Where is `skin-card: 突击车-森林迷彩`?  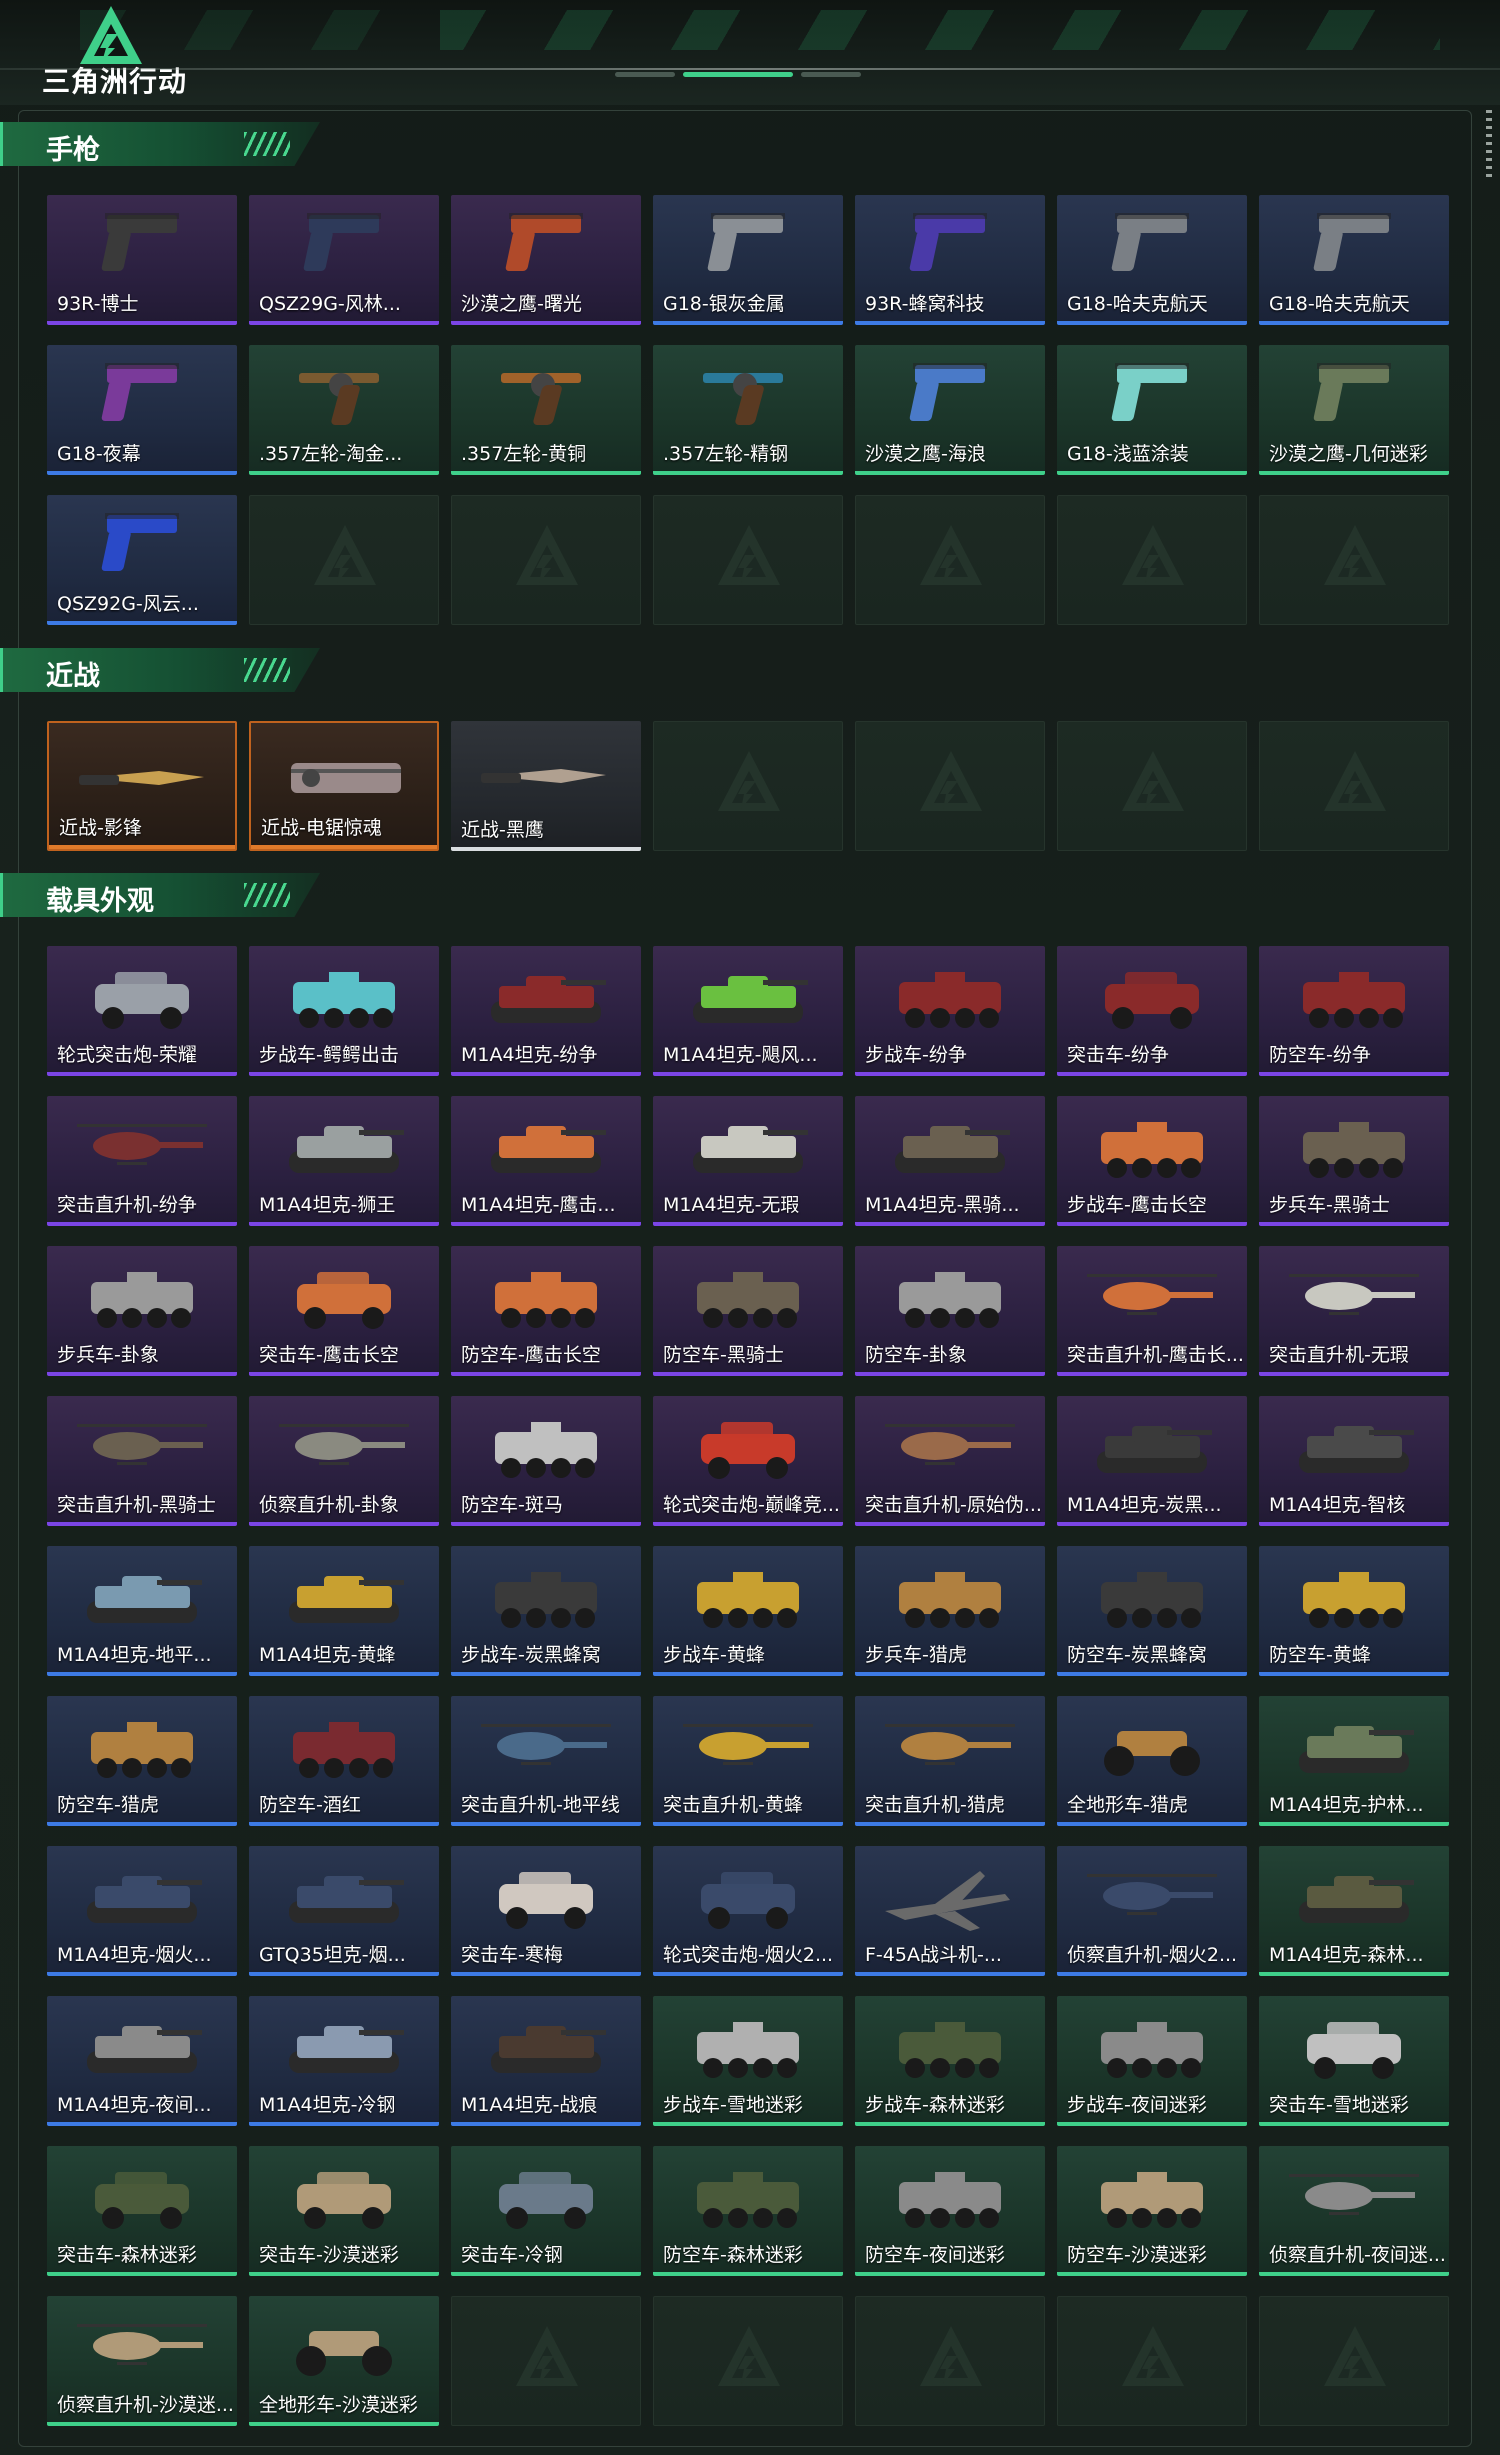
skin-card: 突击车-森林迷彩 is located at coordinates (142, 2211).